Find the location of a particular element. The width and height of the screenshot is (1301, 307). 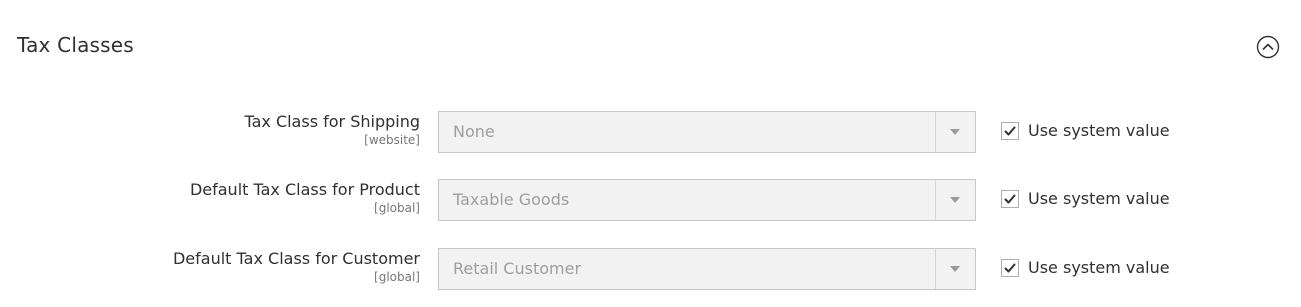

field-label: Default Tax Class for Product is located at coordinates (304, 189).